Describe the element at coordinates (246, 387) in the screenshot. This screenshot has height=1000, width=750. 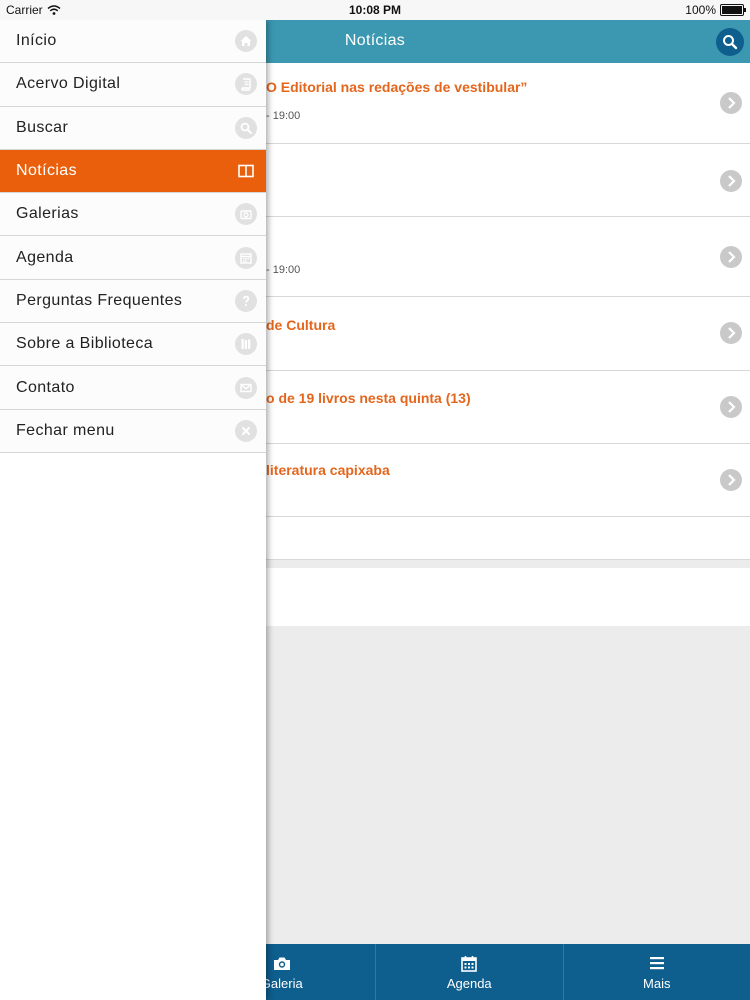
I see `mail-icon` at that location.